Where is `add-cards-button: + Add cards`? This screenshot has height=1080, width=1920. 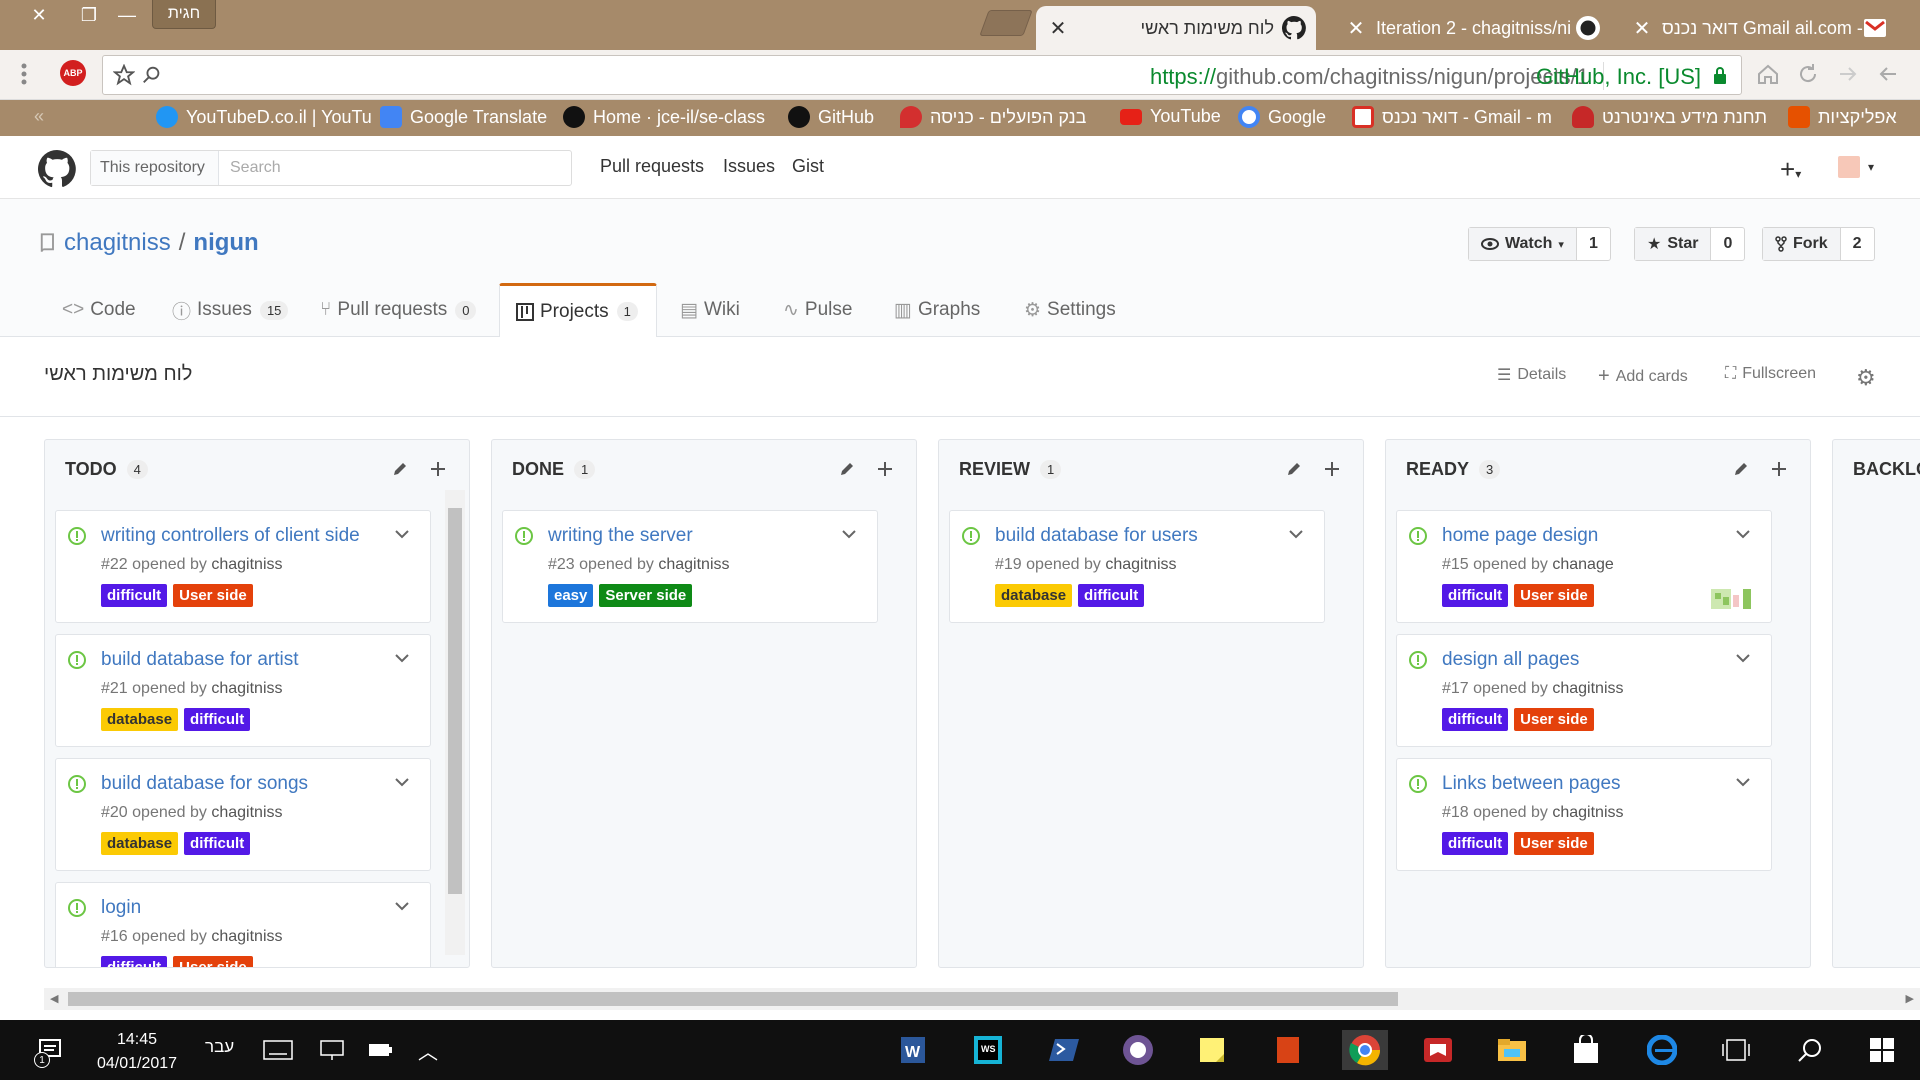
add-cards-button: + Add cards is located at coordinates (1643, 376).